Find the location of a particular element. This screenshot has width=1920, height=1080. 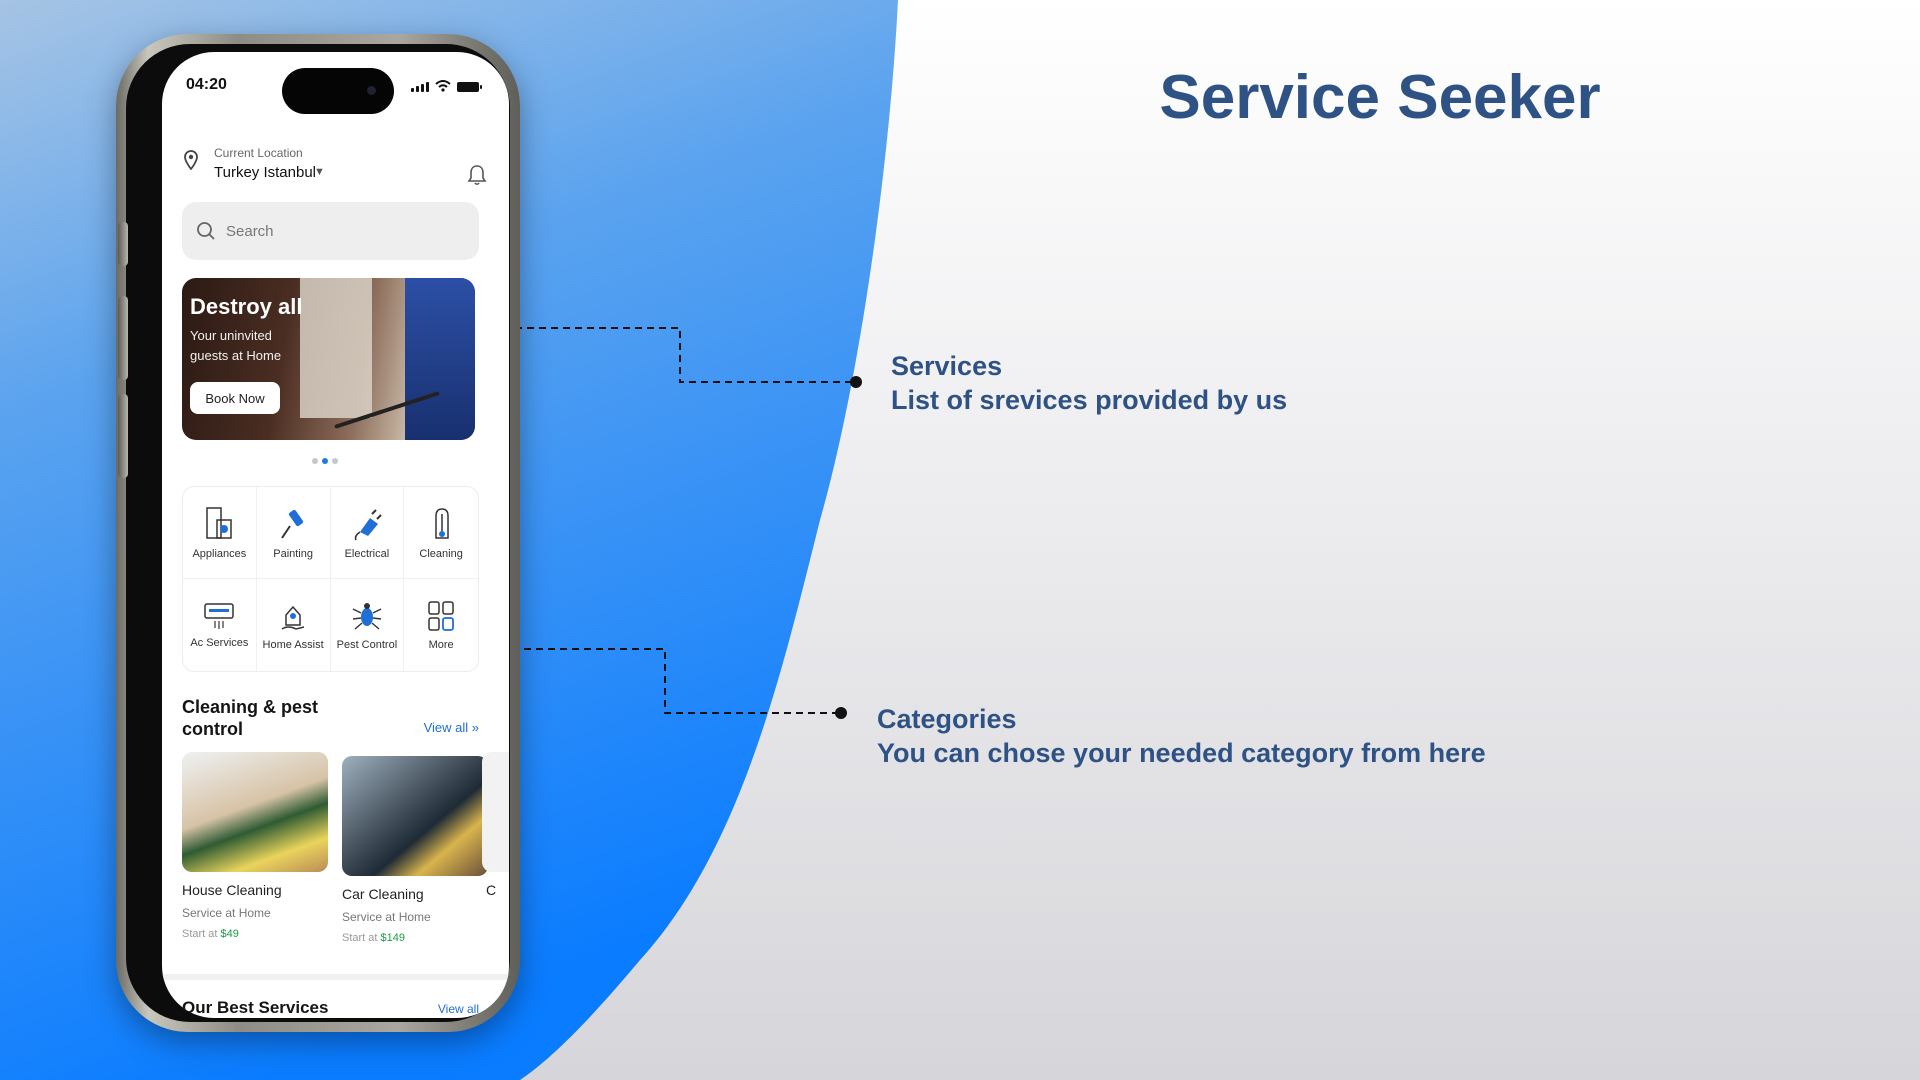

category-label: Painting is located at coordinates (293, 553).